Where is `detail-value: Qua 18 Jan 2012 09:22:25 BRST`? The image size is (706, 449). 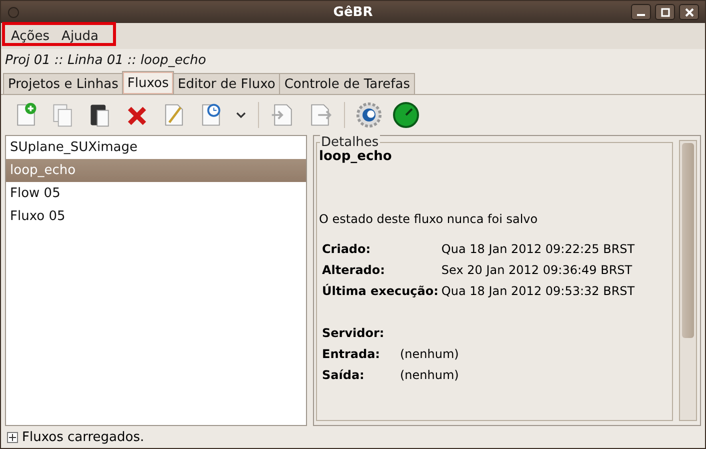 detail-value: Qua 18 Jan 2012 09:22:25 BRST is located at coordinates (538, 249).